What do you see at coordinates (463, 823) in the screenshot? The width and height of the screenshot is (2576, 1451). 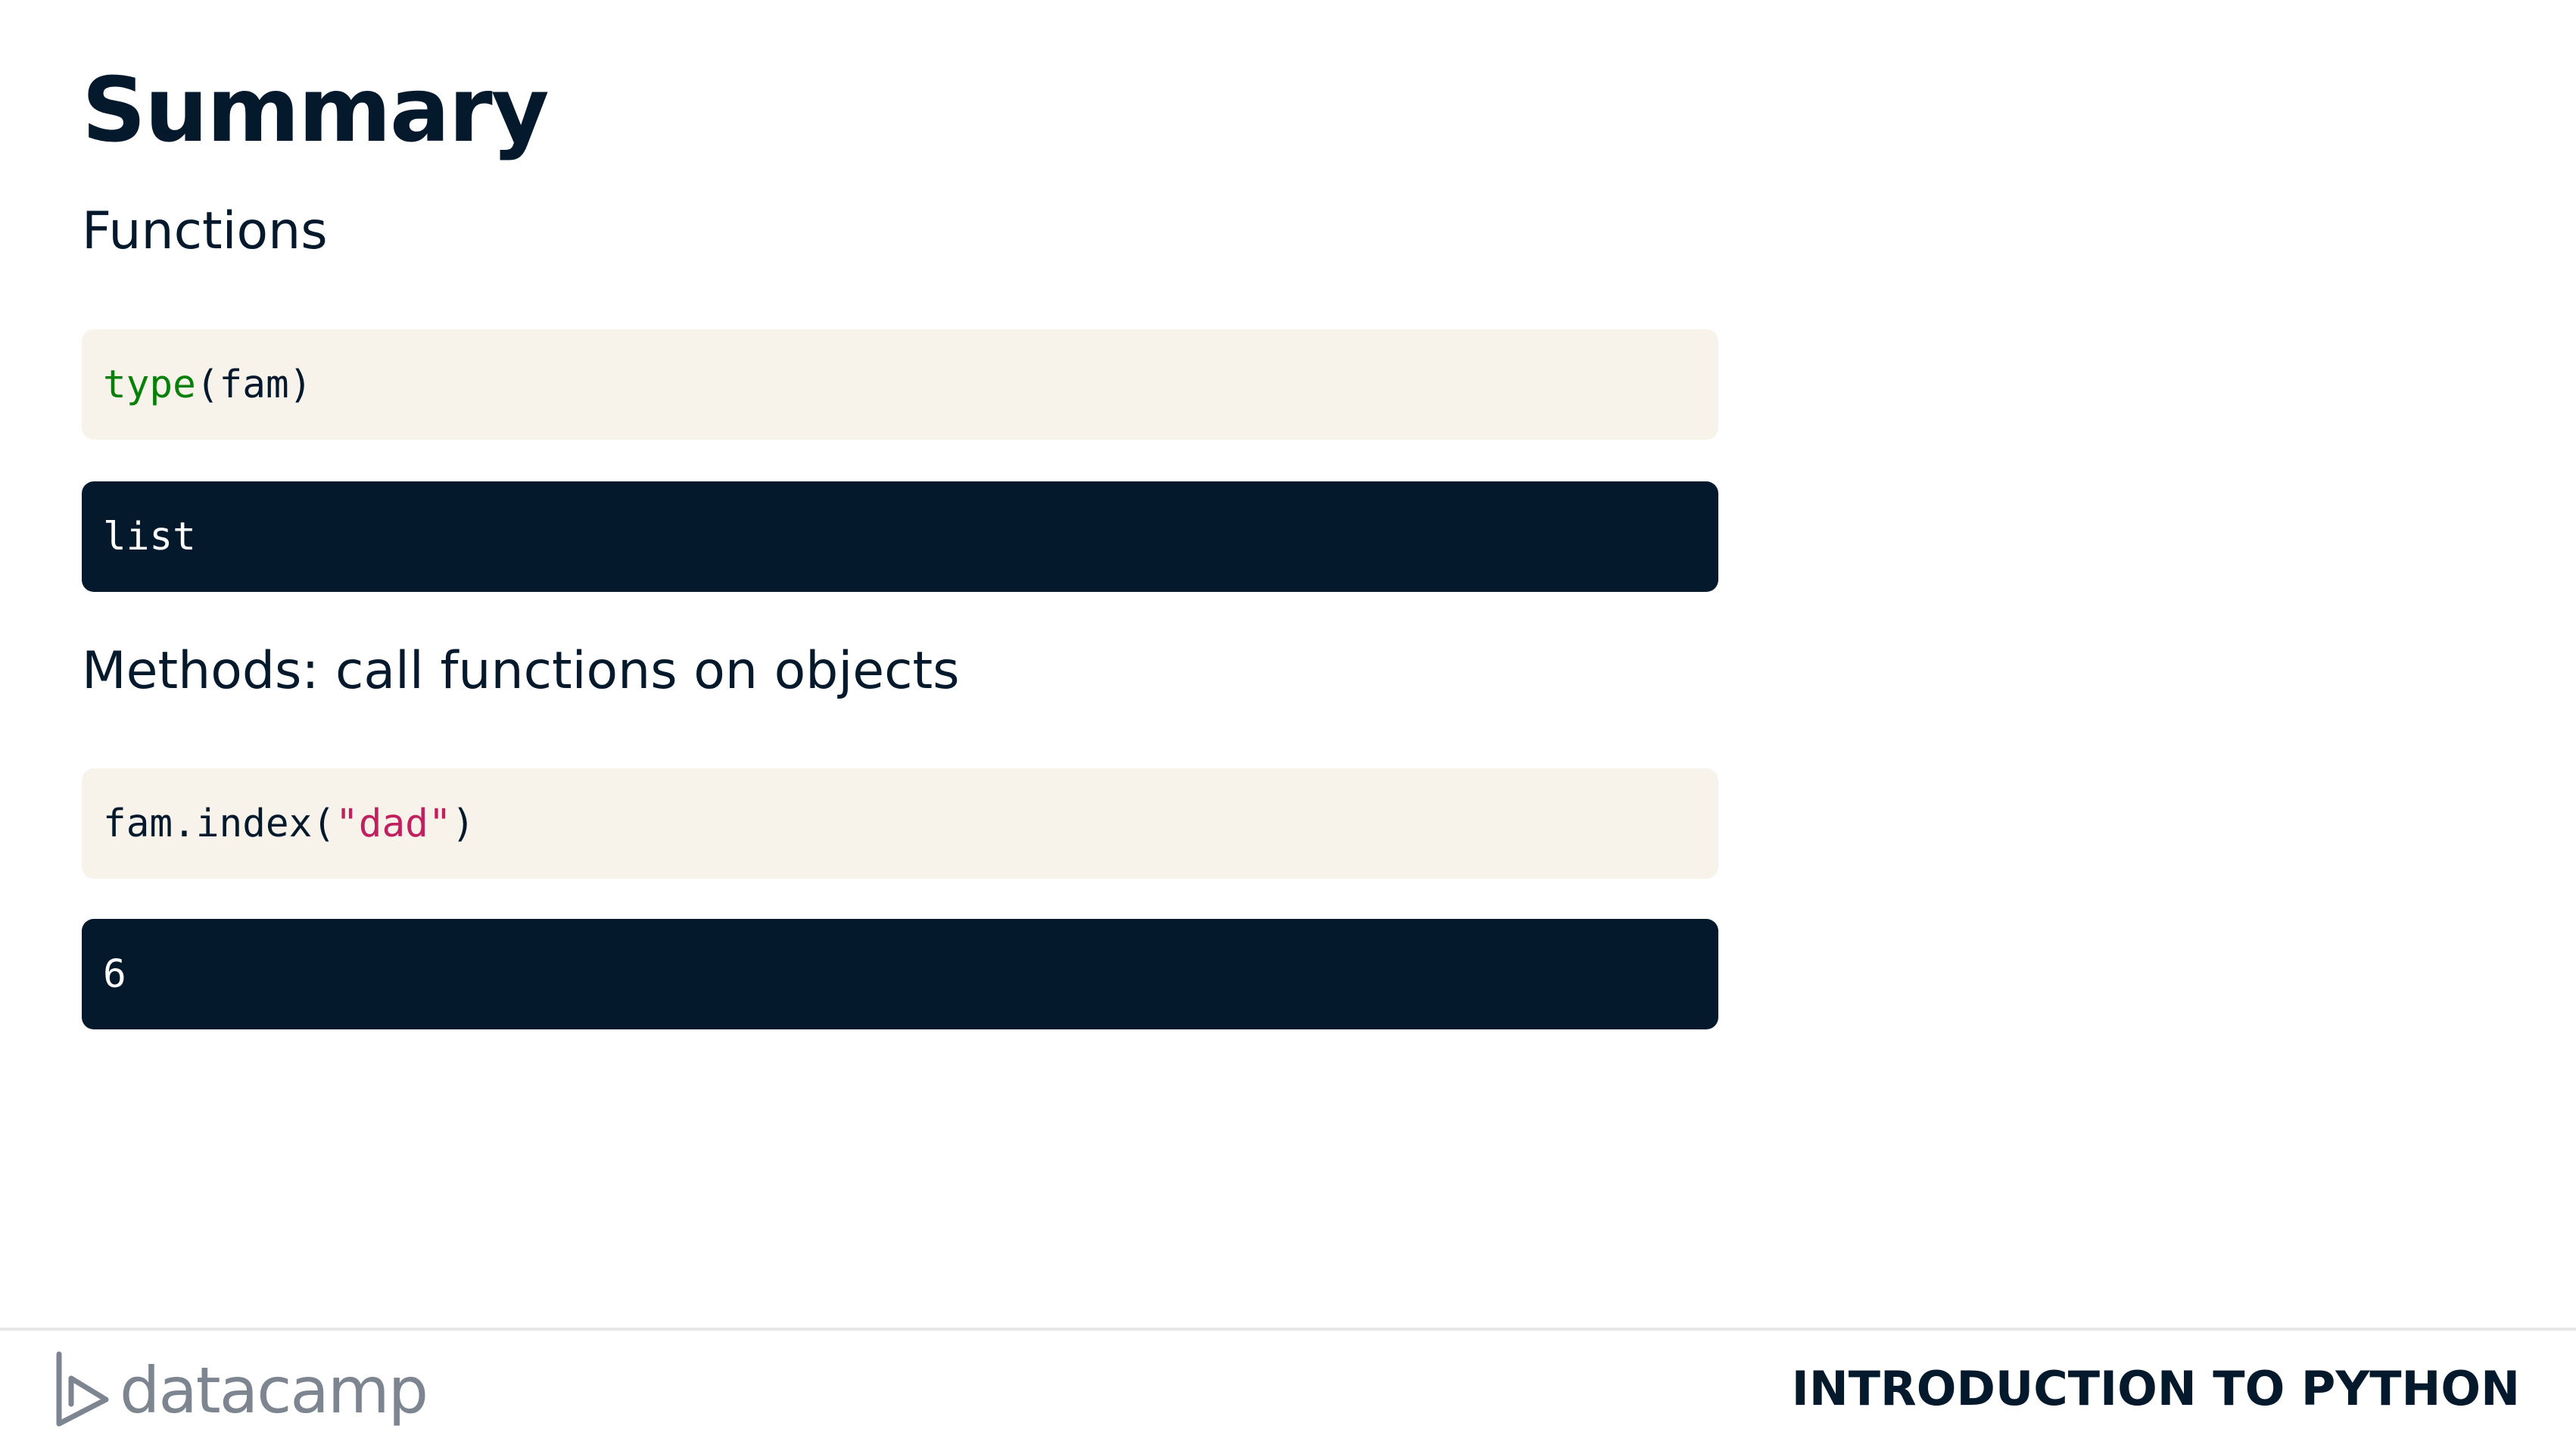 I see `code-method-suffix: )` at bounding box center [463, 823].